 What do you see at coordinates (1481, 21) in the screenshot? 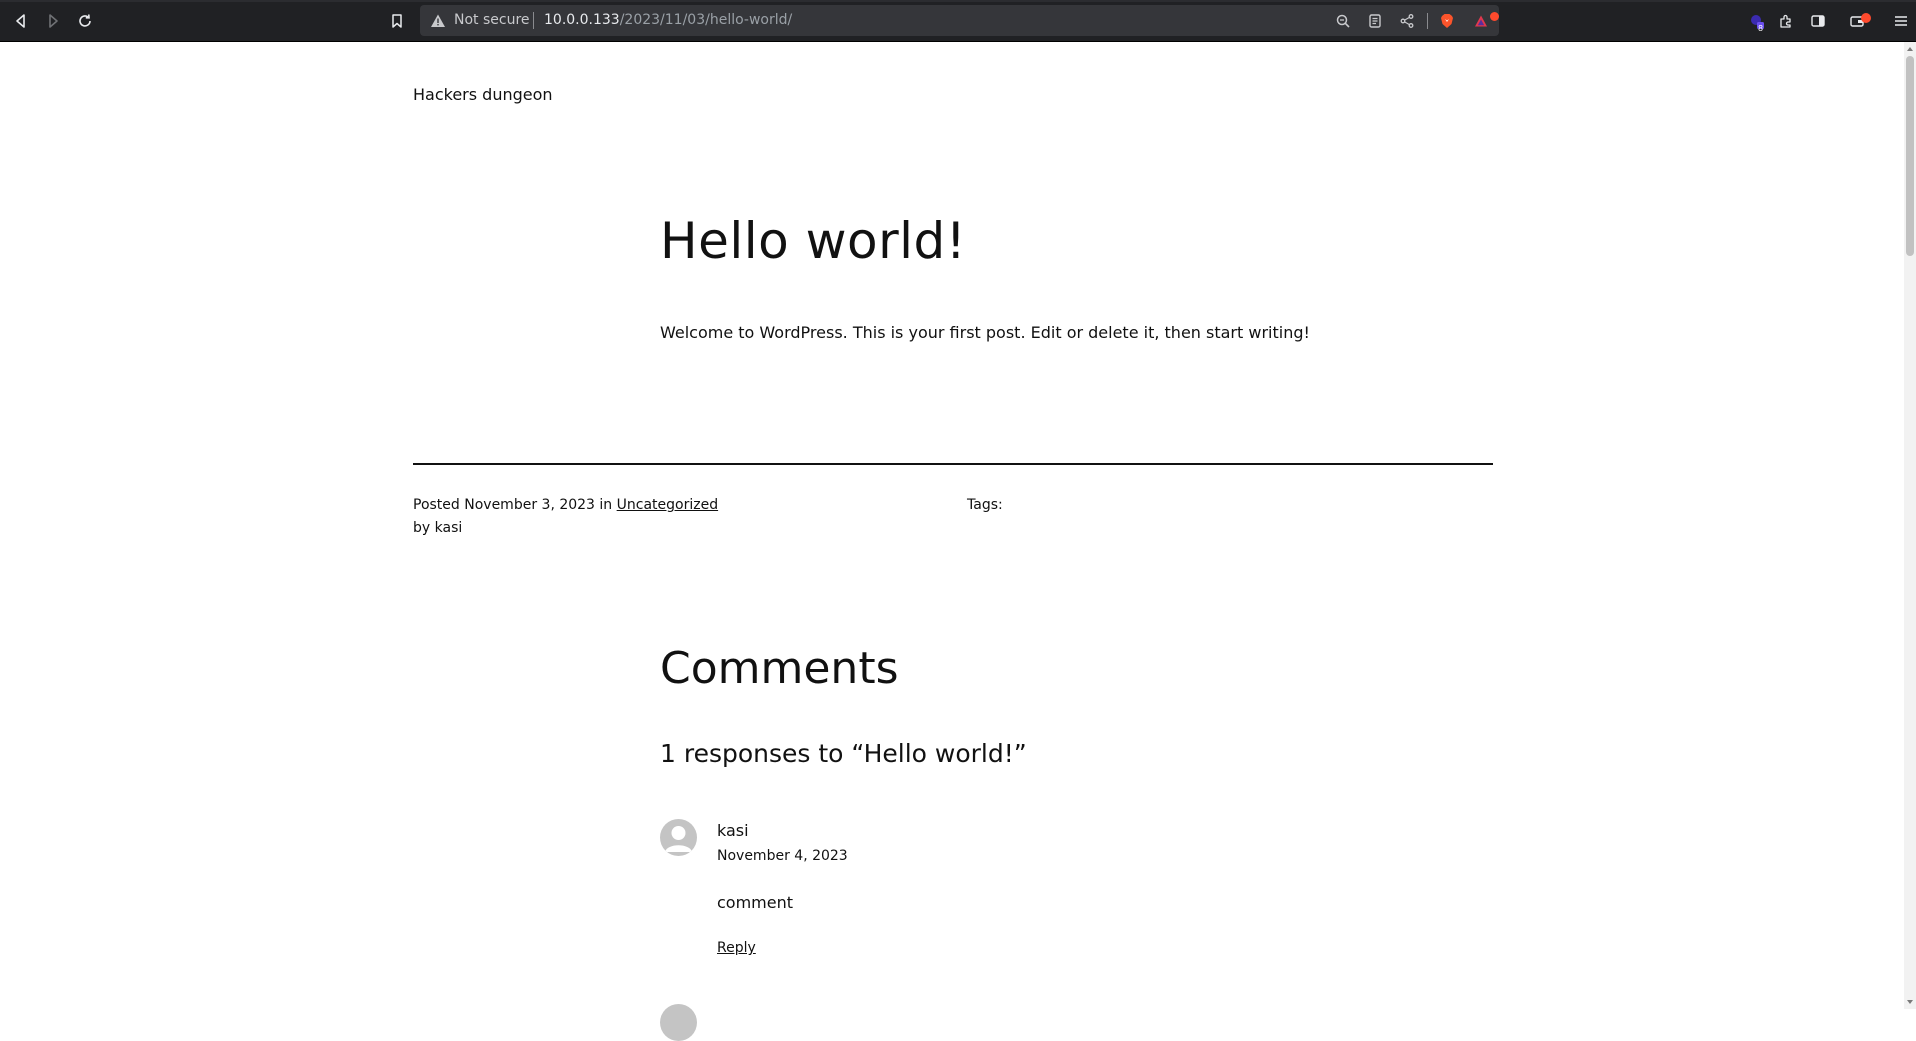
I see `brave-rewards-icon` at bounding box center [1481, 21].